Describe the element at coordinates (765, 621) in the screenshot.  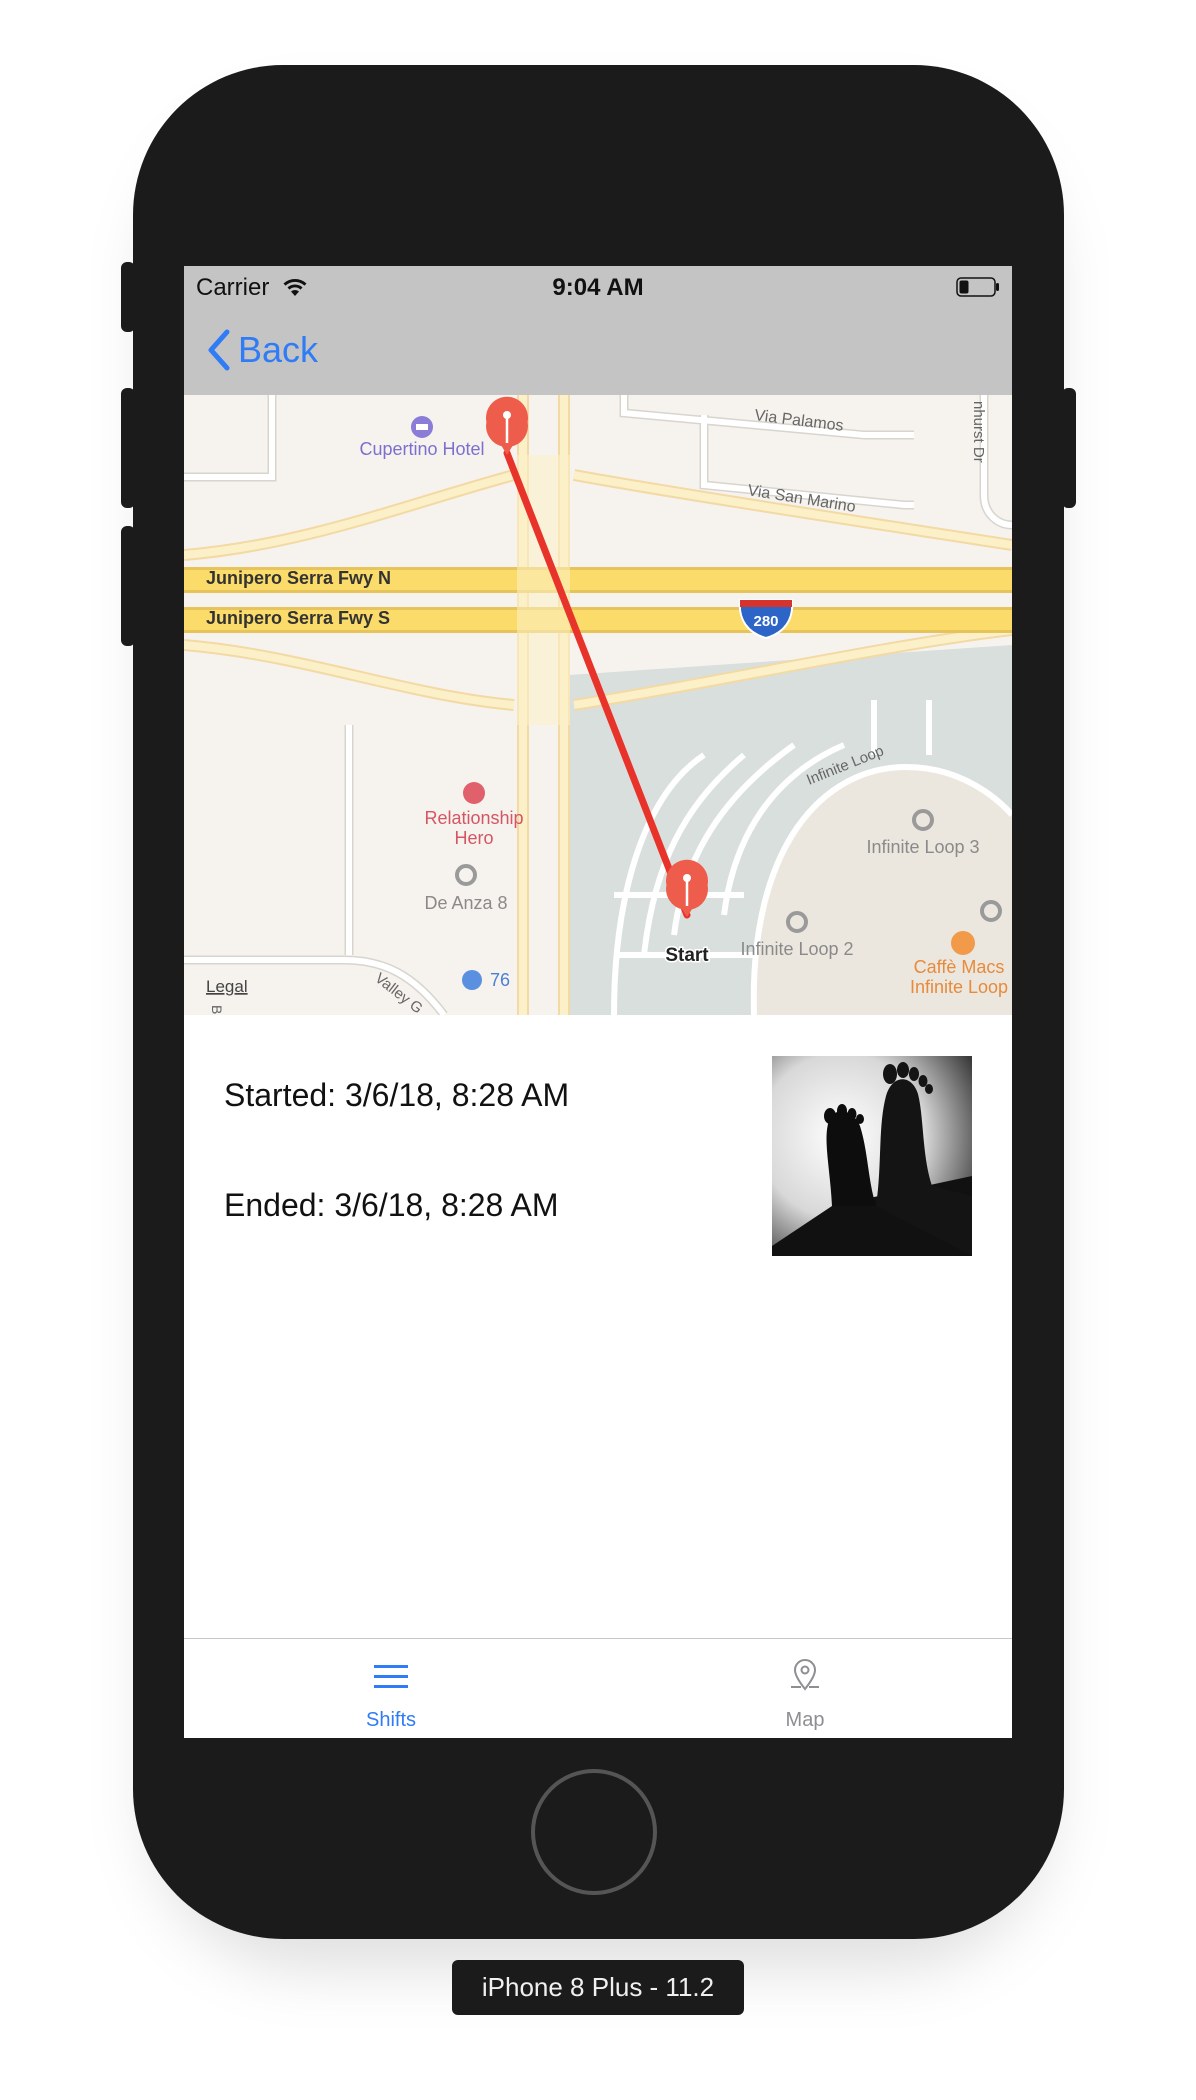
I see `interstate-number: 280` at that location.